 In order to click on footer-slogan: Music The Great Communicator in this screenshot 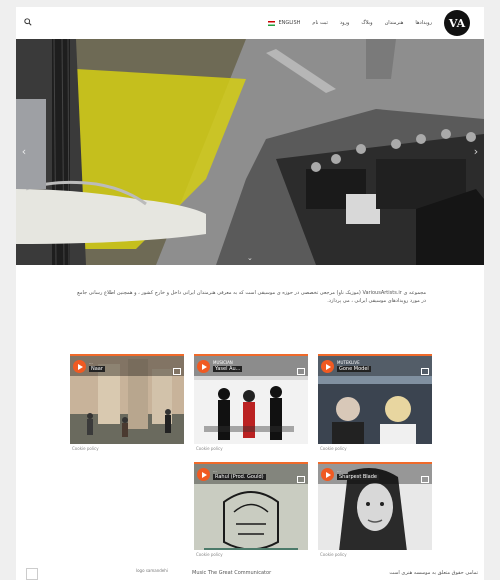, I will do `click(232, 573)`.